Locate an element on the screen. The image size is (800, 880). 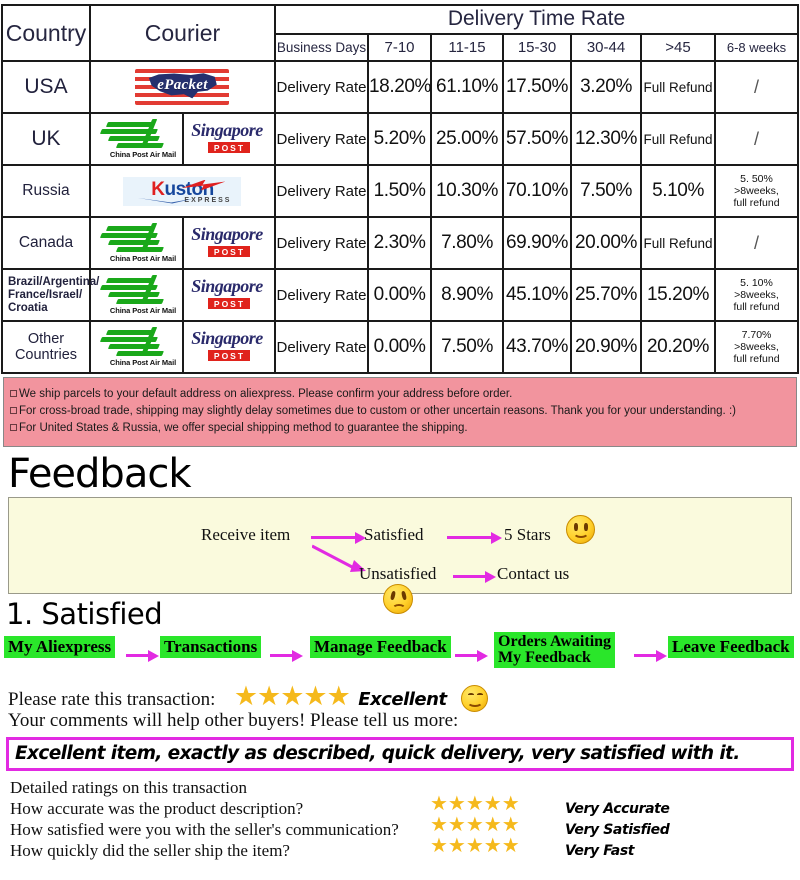
rating-word: Excellent is located at coordinates (402, 699).